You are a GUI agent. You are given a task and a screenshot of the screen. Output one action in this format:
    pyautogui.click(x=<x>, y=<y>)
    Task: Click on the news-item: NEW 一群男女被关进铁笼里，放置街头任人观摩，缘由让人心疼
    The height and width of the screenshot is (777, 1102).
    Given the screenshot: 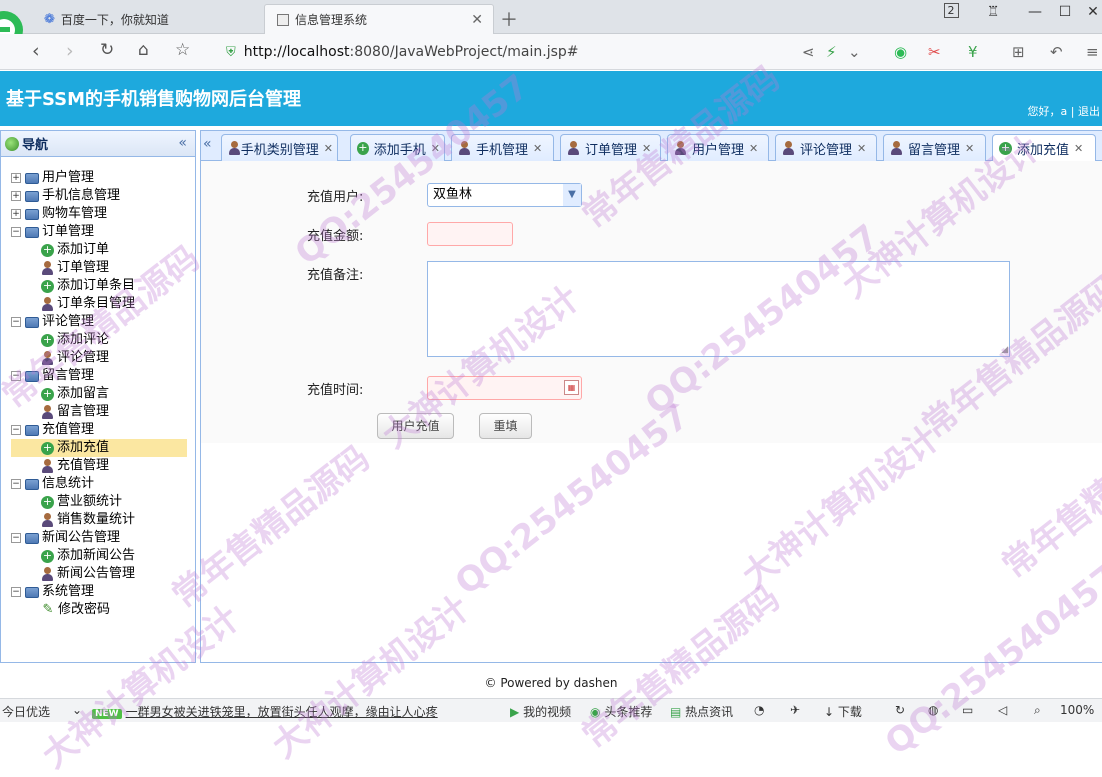 What is the action you would take?
    pyautogui.click(x=265, y=711)
    